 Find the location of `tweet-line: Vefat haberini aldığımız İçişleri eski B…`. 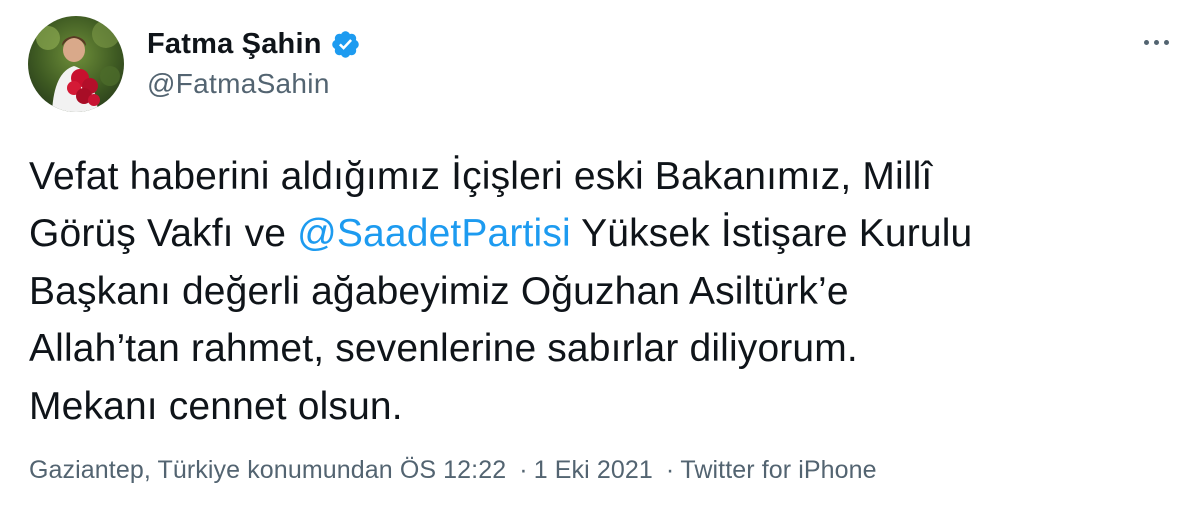

tweet-line: Vefat haberini aldığımız İçişleri eski B… is located at coordinates (481, 176).